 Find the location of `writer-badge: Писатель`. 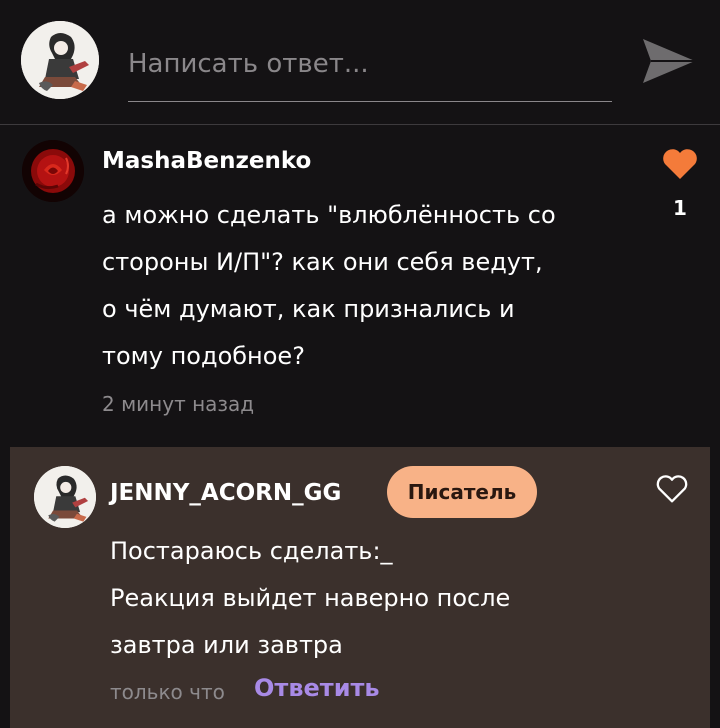

writer-badge: Писатель is located at coordinates (462, 492).